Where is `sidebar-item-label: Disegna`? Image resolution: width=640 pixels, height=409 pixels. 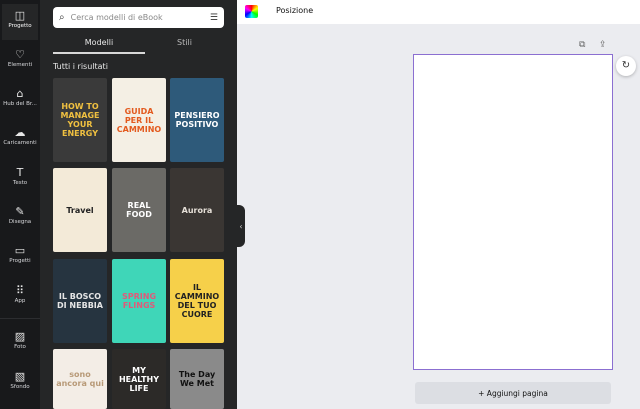 sidebar-item-label: Disegna is located at coordinates (20, 222).